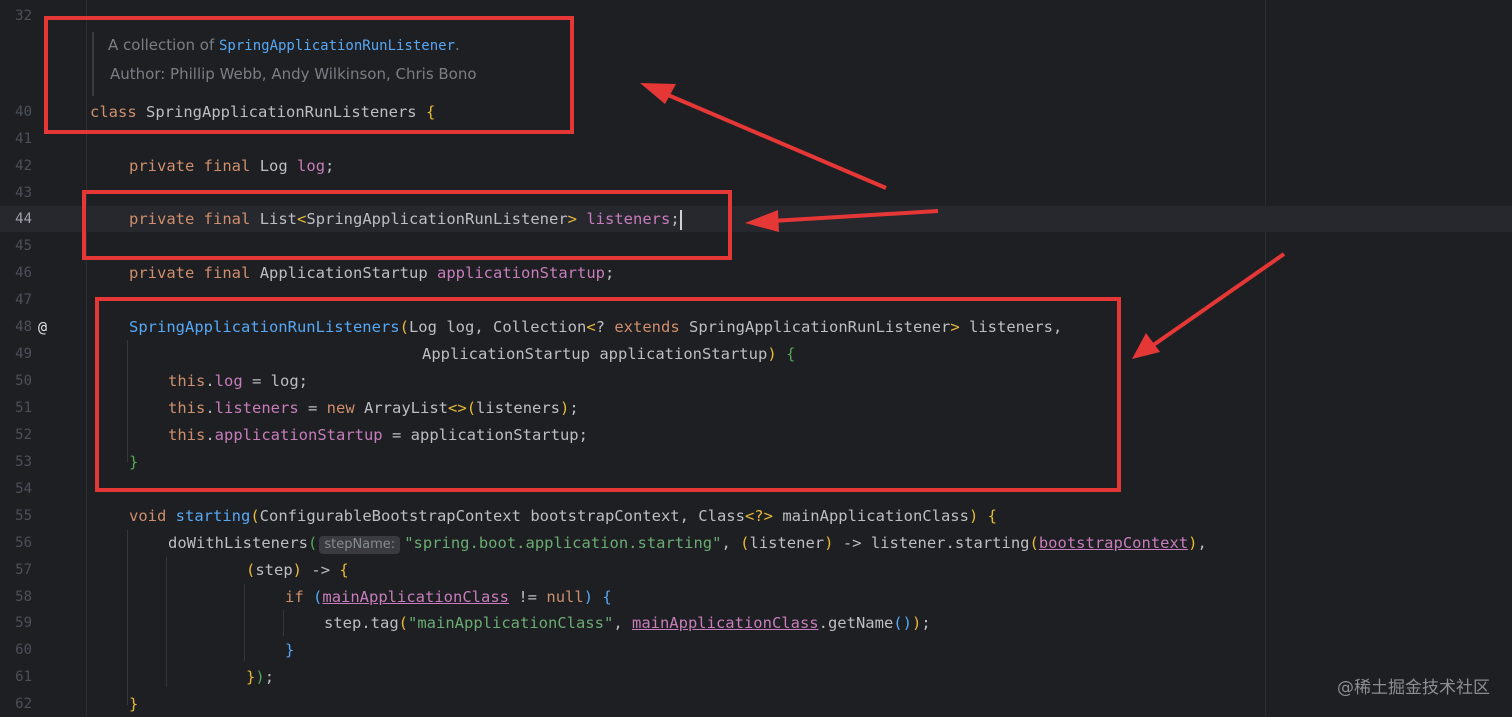 This screenshot has height=717, width=1512. I want to click on watermark: @稀土掘金技术社区, so click(1413, 688).